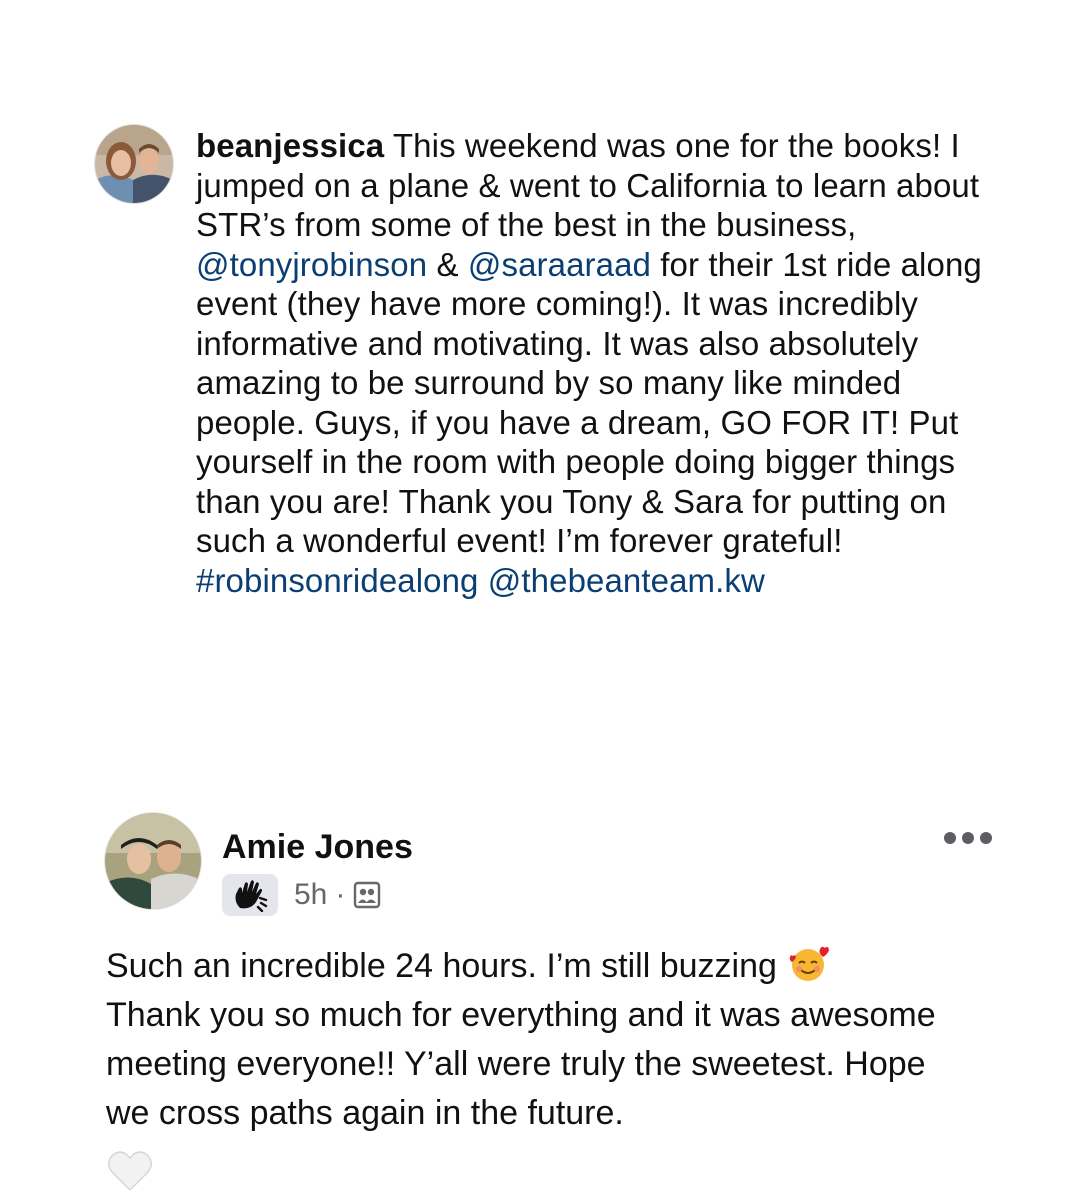 Image resolution: width=1092 pixels, height=1190 pixels. I want to click on username: beanjessica, so click(290, 145).